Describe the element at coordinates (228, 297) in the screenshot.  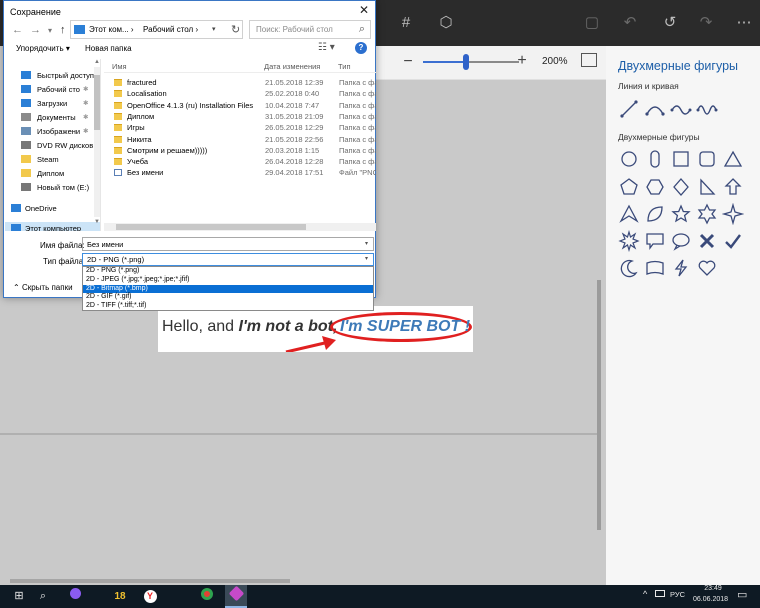
I see `filetype-option: 2D - GIF (*.gif)` at that location.